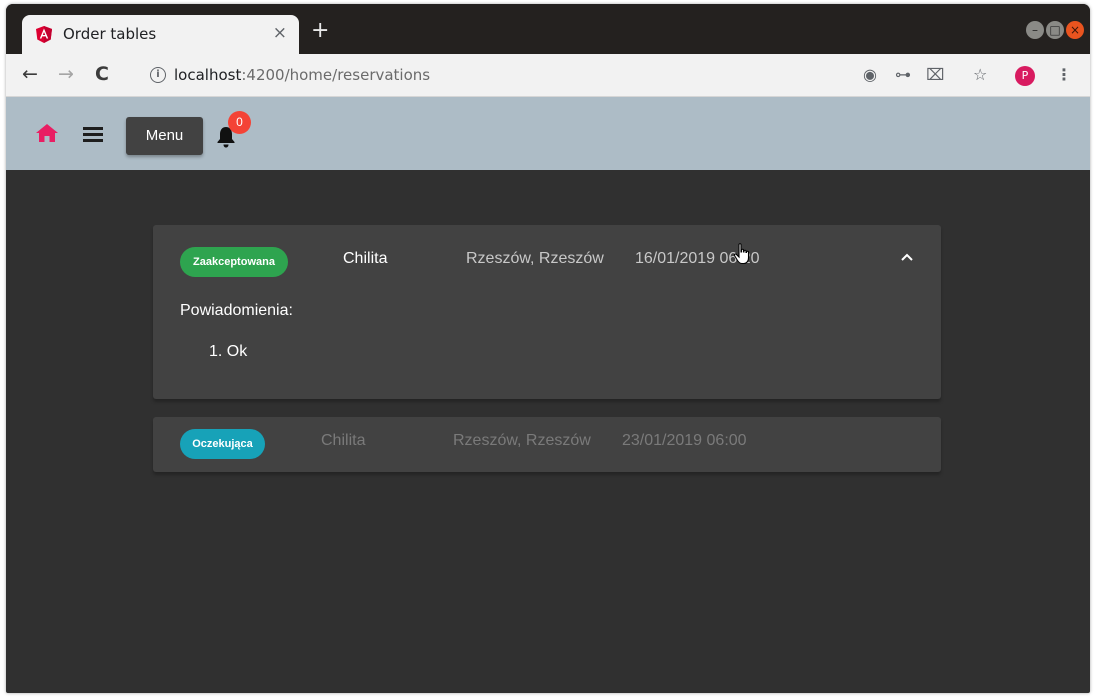 This screenshot has height=697, width=1095. What do you see at coordinates (336, 75) in the screenshot?
I see `url-path: :4200/home/reservations` at bounding box center [336, 75].